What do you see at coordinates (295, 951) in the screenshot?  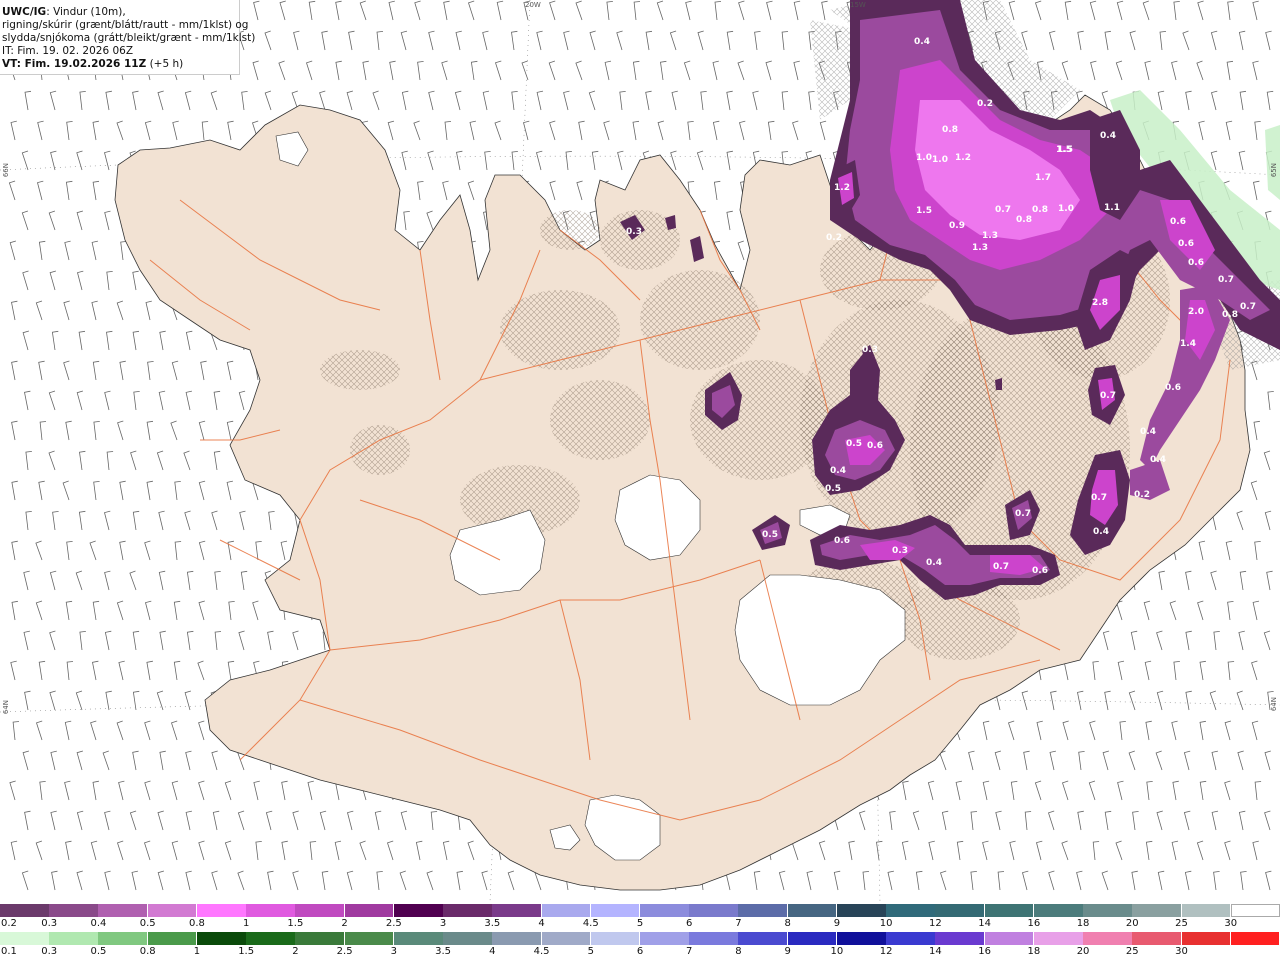 I see `legend-rain-label: 2` at bounding box center [295, 951].